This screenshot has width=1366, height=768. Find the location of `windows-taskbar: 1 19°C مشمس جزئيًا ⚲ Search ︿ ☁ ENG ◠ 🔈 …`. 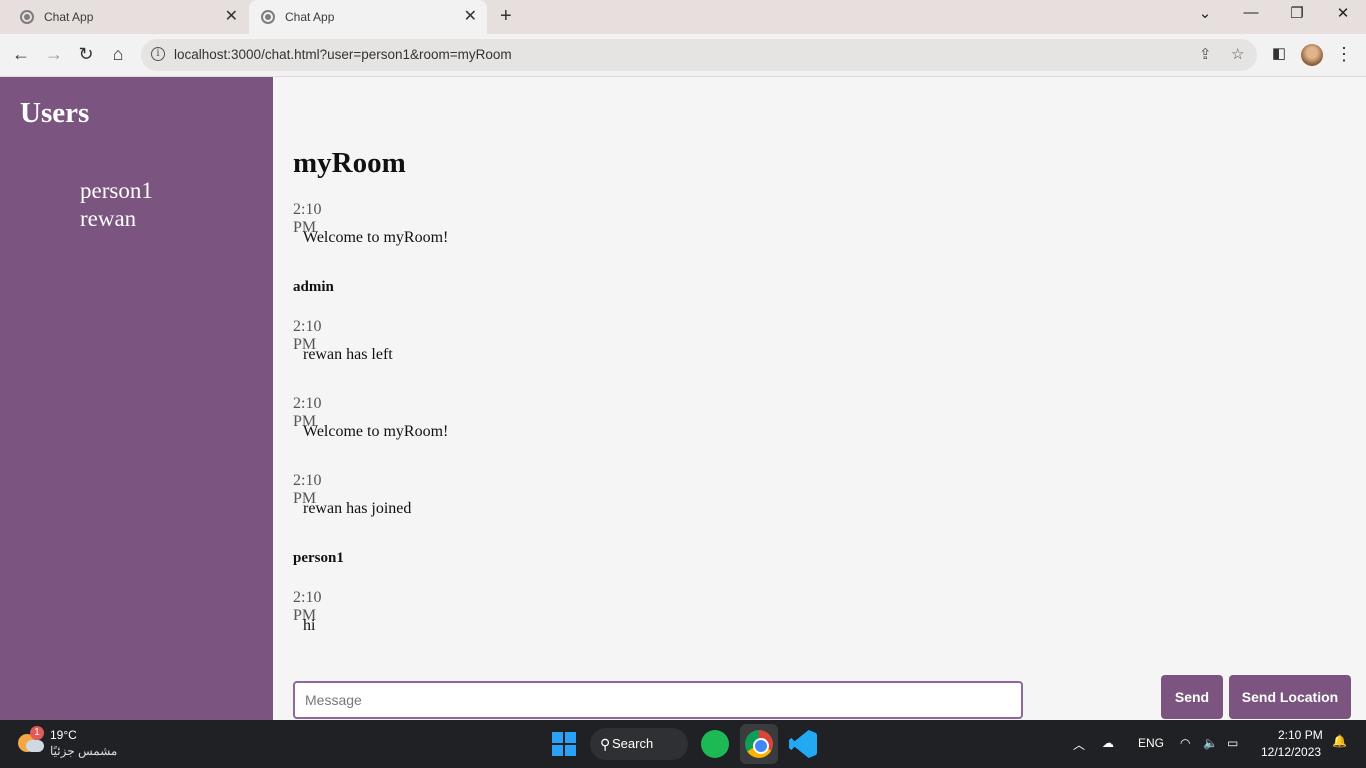

windows-taskbar: 1 19°C مشمس جزئيًا ⚲ Search ︿ ☁ ENG ◠ 🔈 … is located at coordinates (683, 744).